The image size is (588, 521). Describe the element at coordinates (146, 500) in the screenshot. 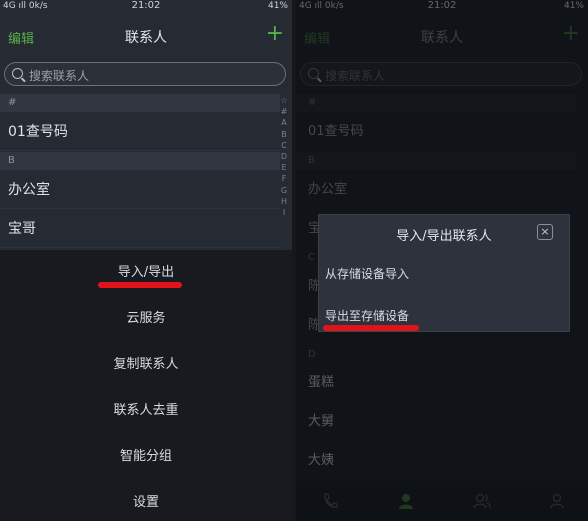

I see `menu-settings: 设置` at that location.